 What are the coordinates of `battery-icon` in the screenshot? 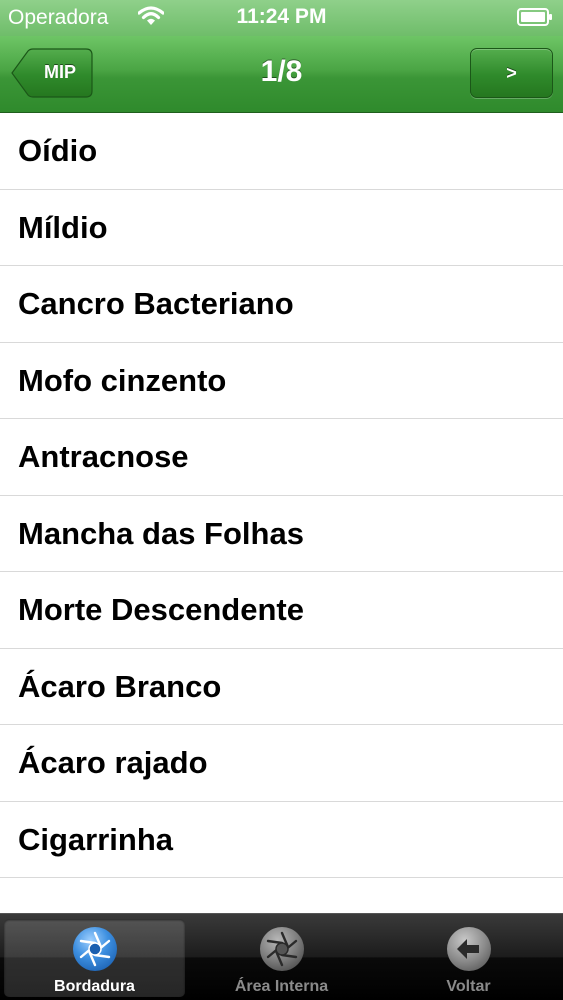 It's located at (534, 17).